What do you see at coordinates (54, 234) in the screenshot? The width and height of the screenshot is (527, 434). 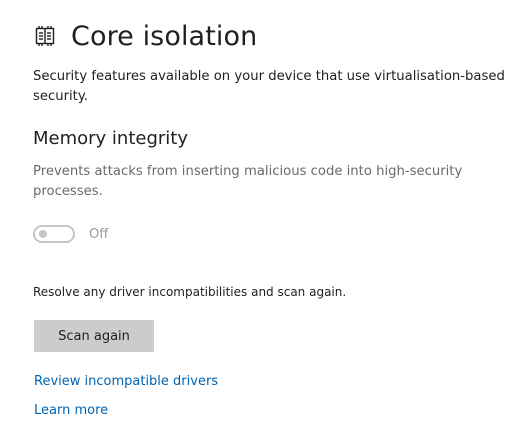 I see `memory-integrity-toggle` at bounding box center [54, 234].